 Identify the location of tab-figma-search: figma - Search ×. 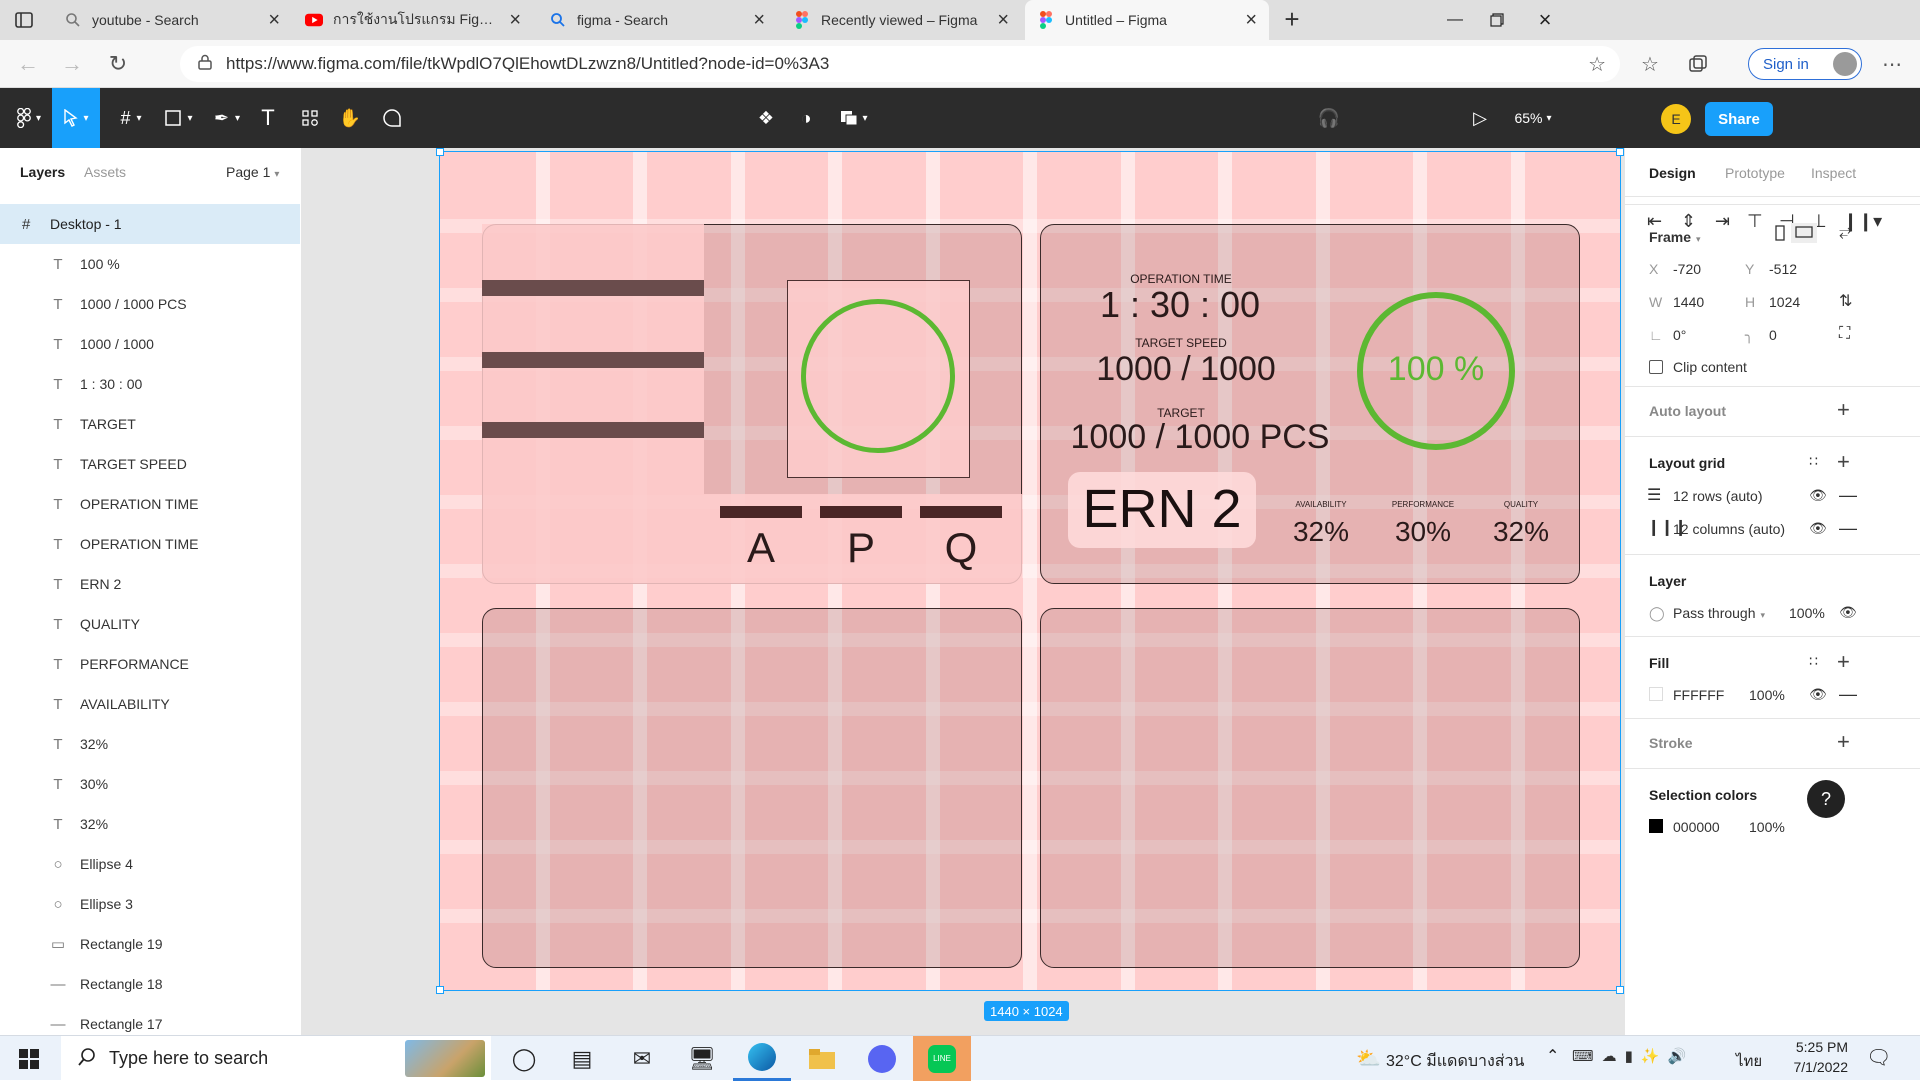
(657, 20).